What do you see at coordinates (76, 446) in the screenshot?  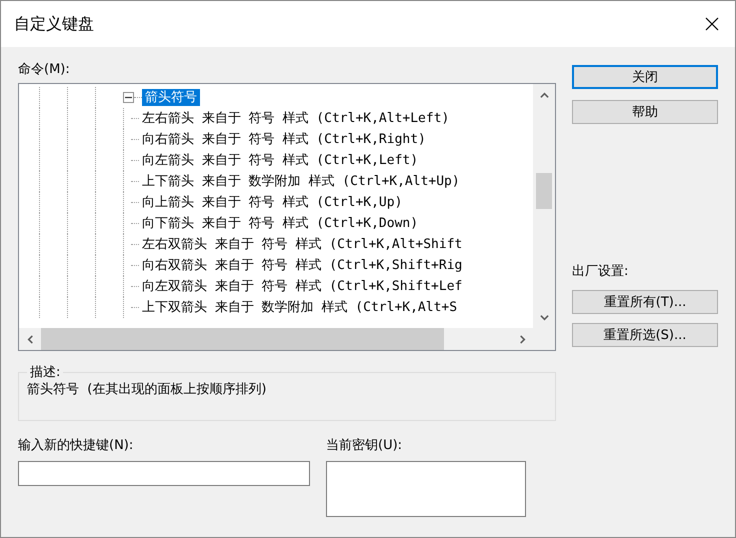 I see `new-shortcut-label: 输入新的快捷键(N):` at bounding box center [76, 446].